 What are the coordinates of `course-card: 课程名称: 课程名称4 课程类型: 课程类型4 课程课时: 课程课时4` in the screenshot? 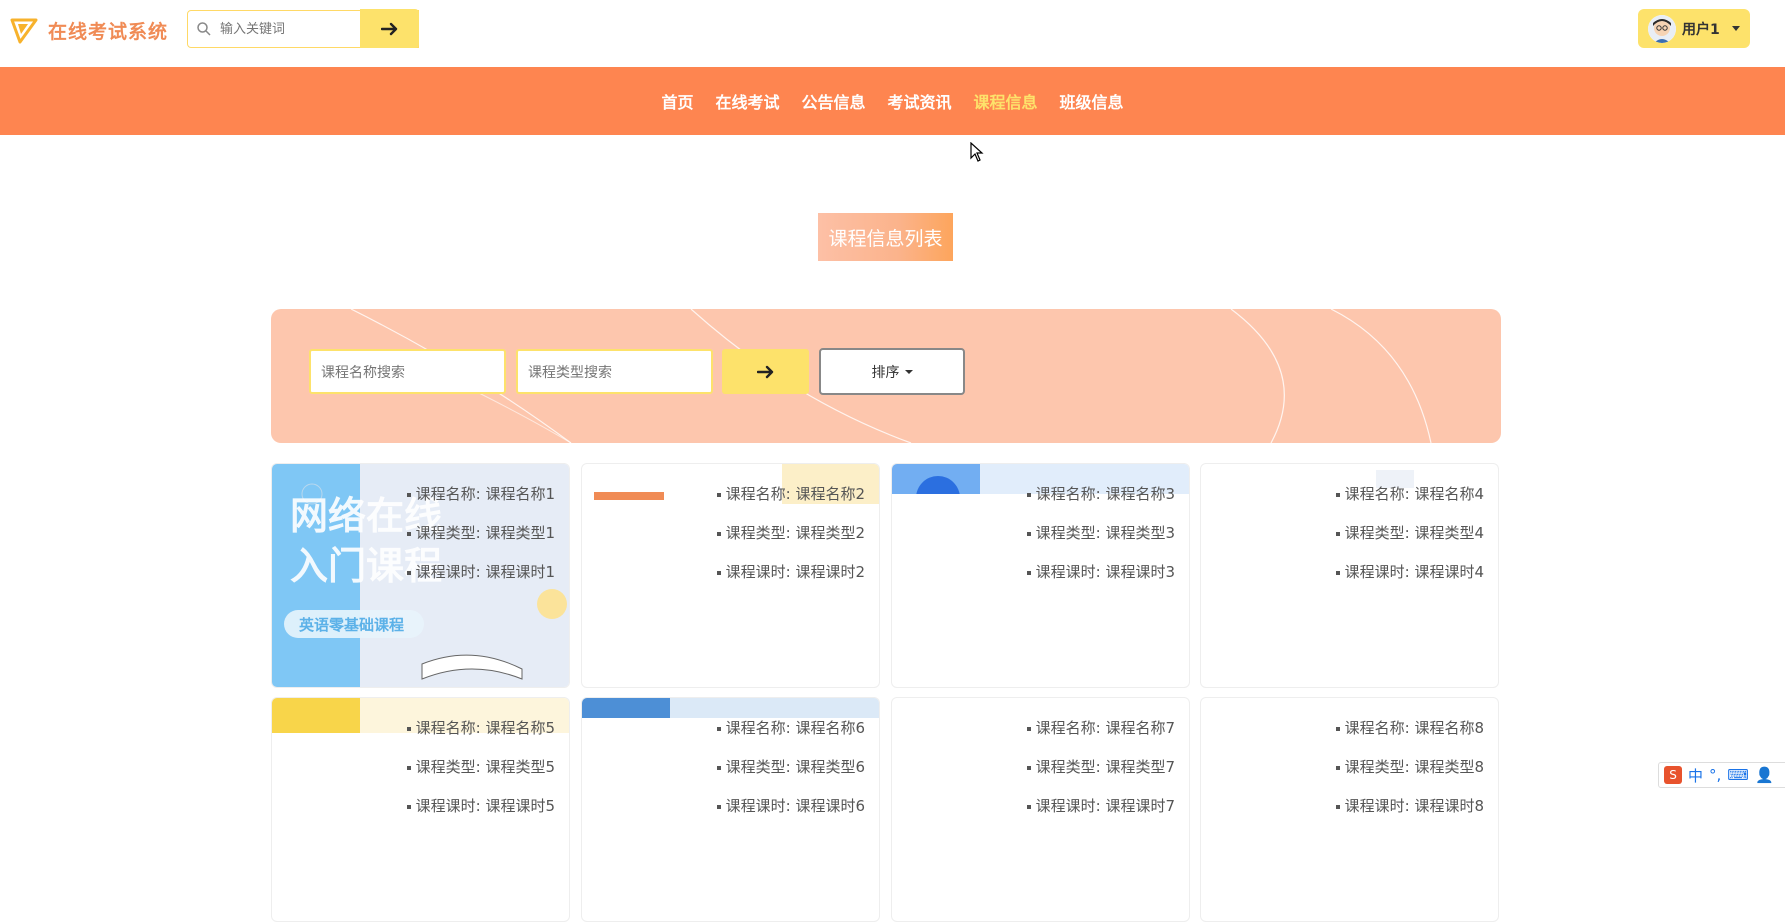 It's located at (1349, 575).